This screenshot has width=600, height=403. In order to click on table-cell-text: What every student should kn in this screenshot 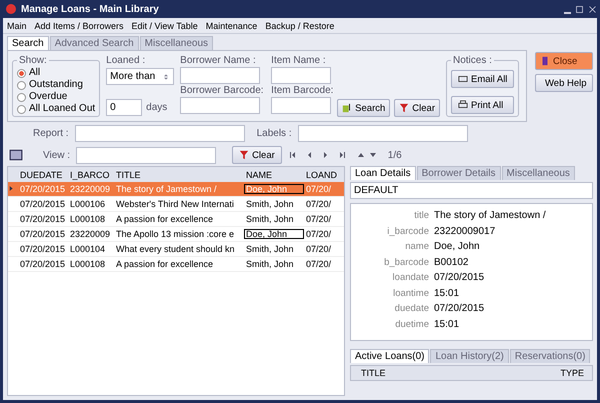, I will do `click(175, 249)`.